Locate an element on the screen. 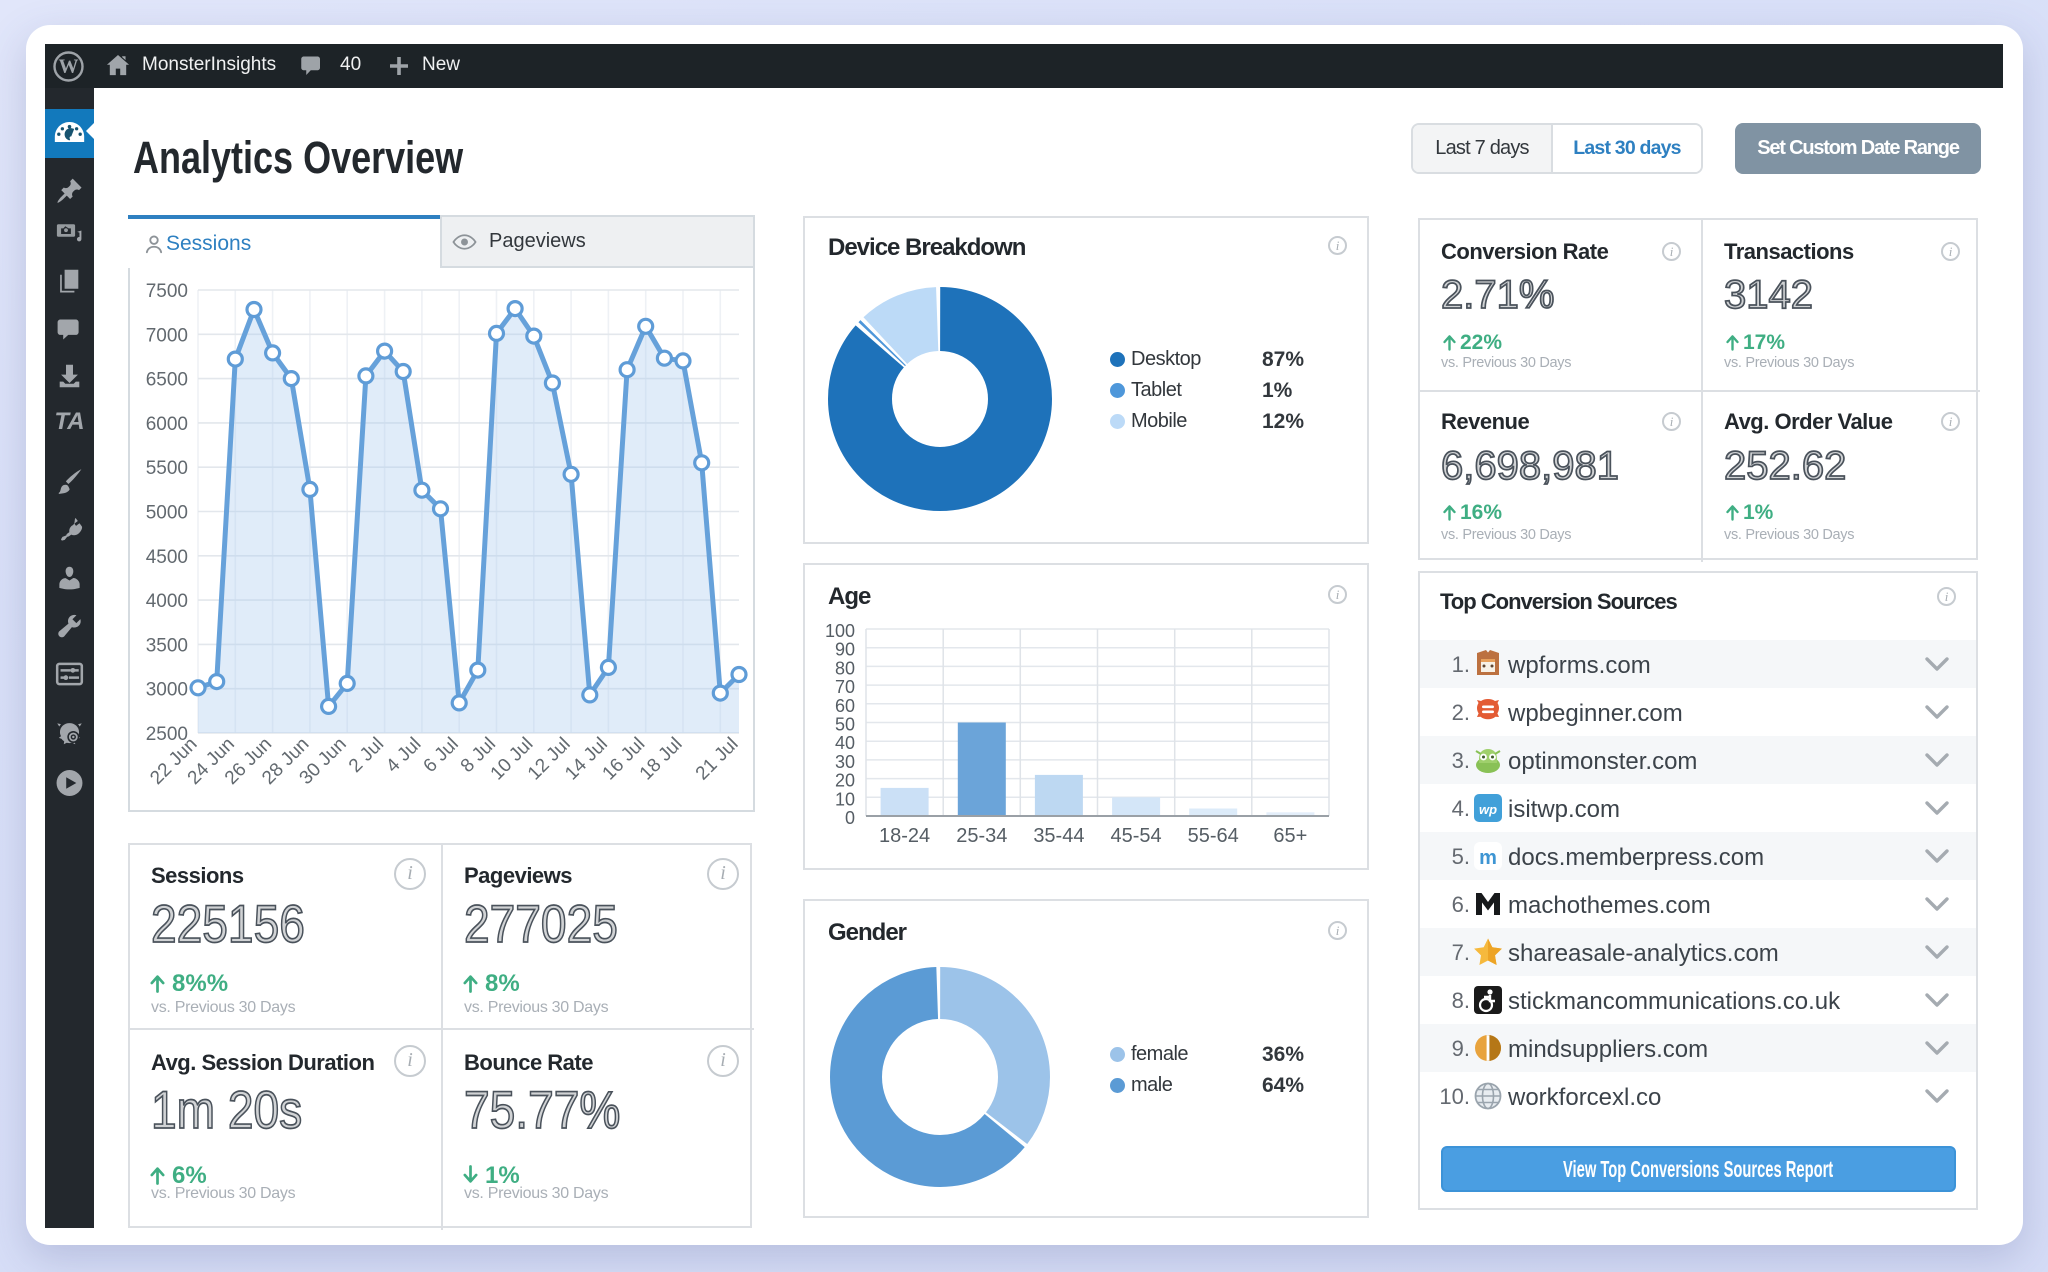 The width and height of the screenshot is (2048, 1272). svg-text: 18 Jul is located at coordinates (661, 759).